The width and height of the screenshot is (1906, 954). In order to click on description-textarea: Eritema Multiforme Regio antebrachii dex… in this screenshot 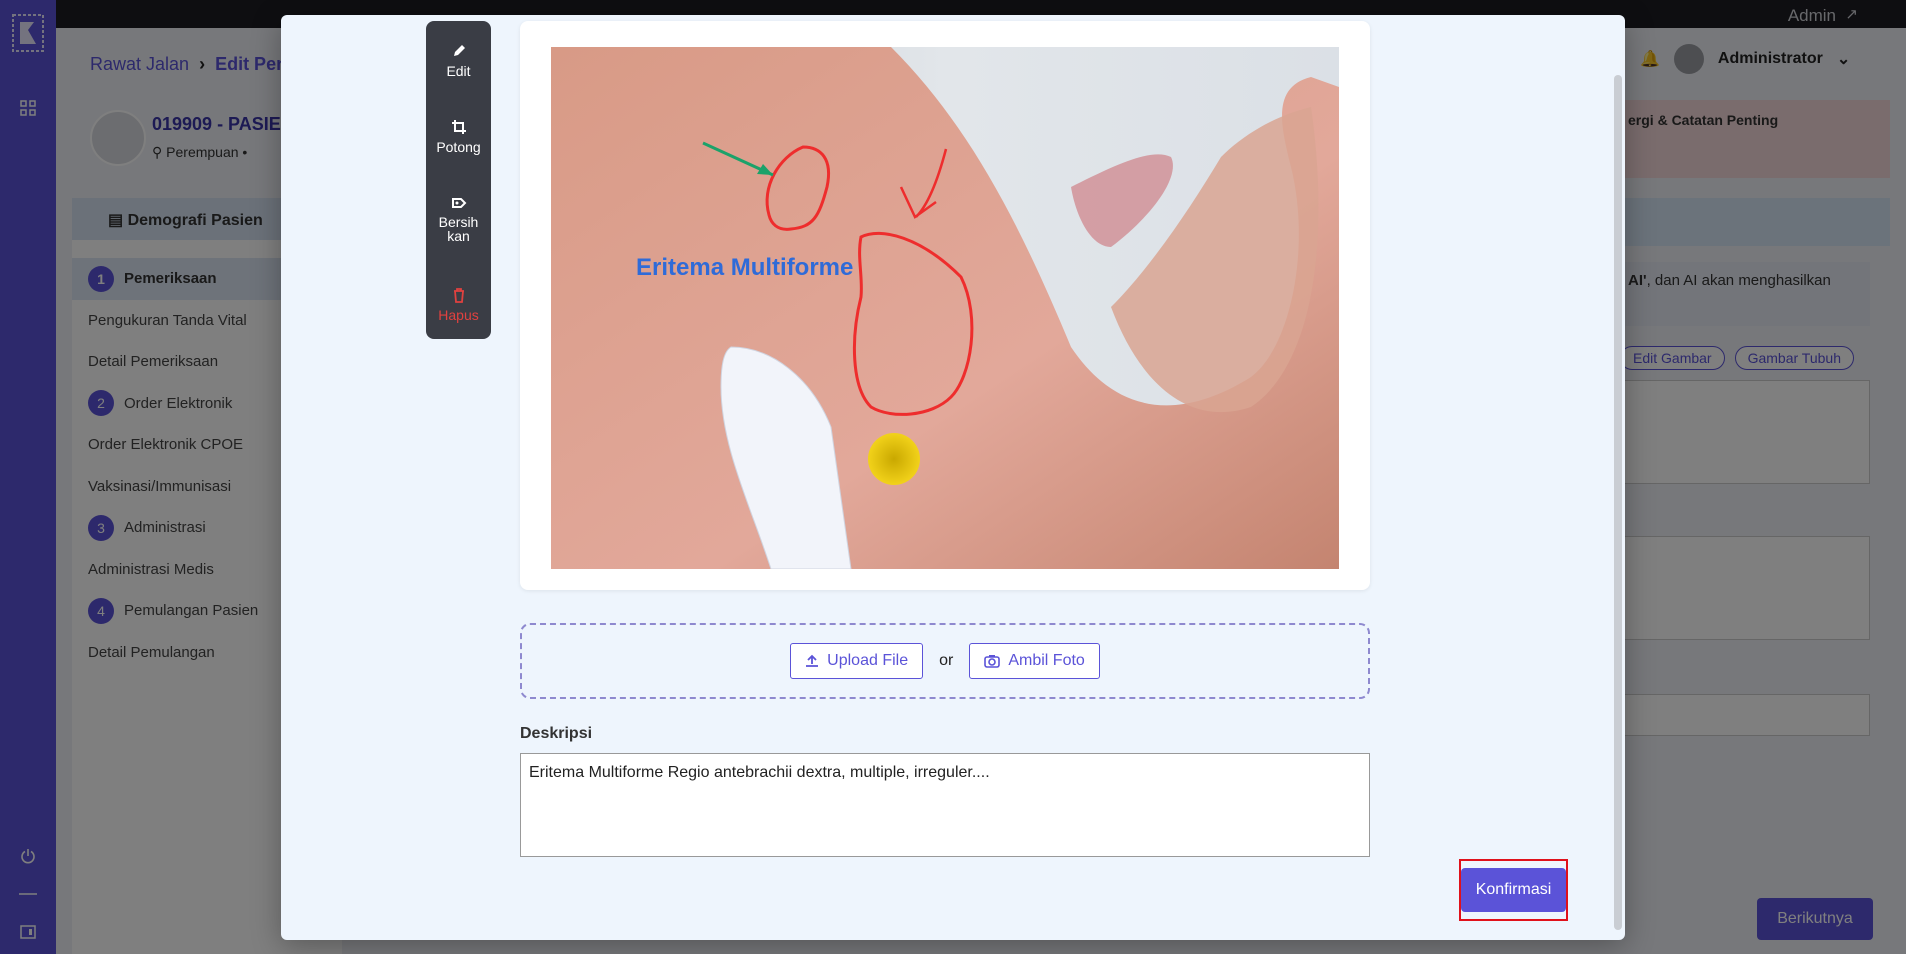, I will do `click(945, 805)`.